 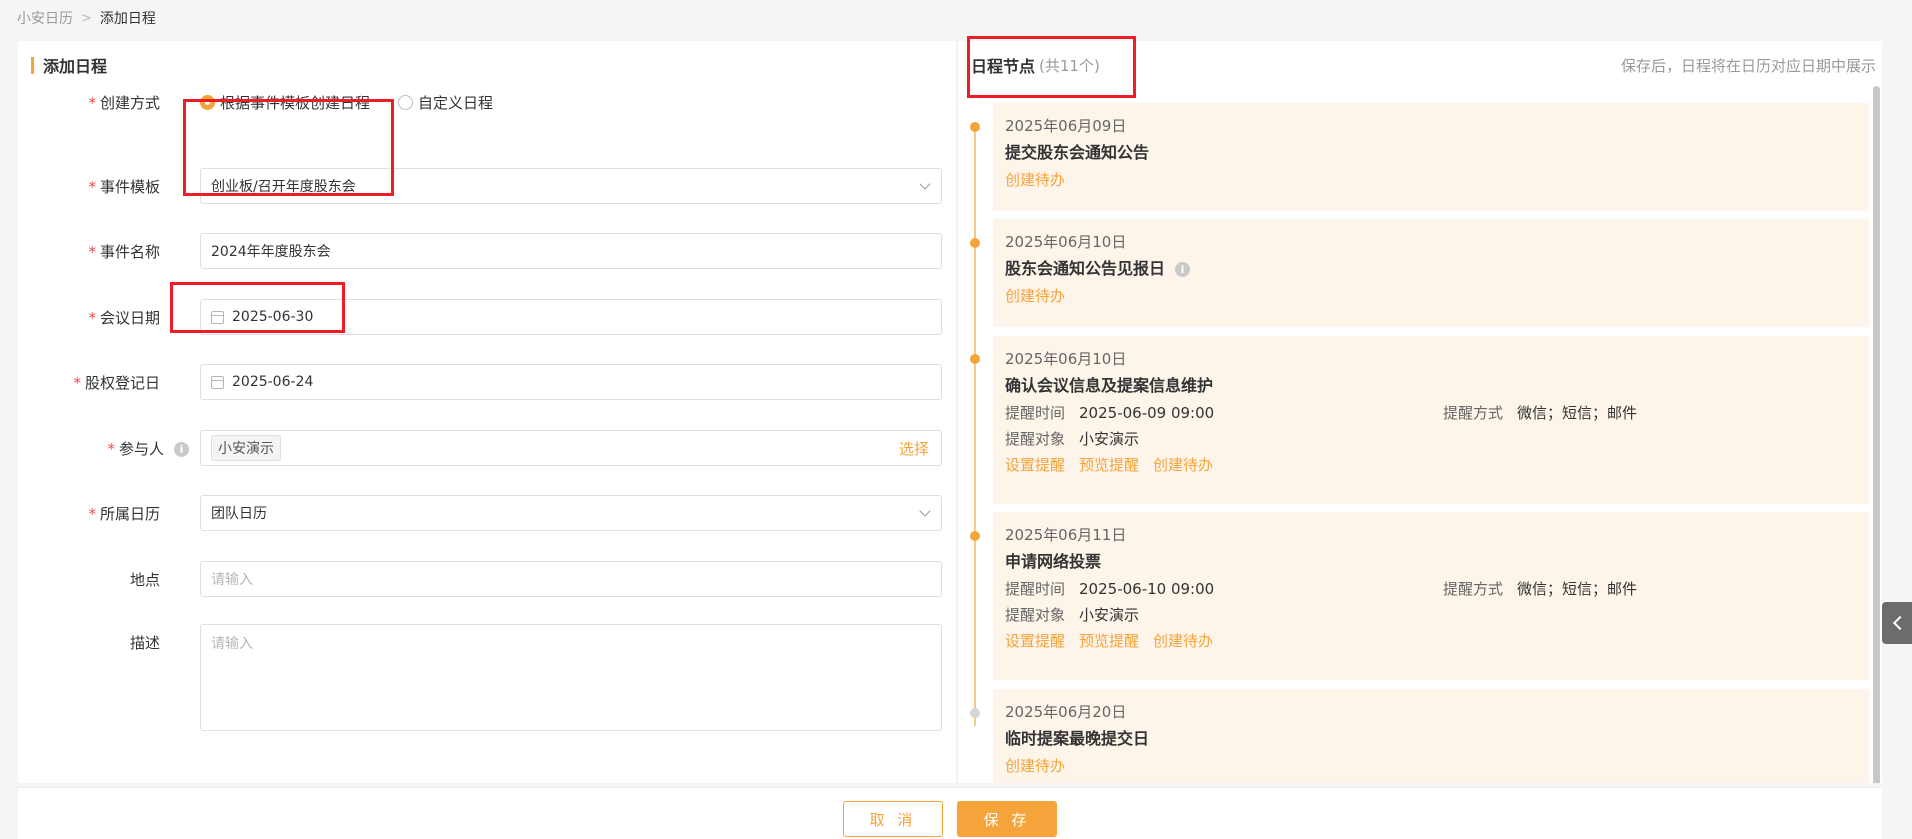 What do you see at coordinates (1321, 413) in the screenshot?
I see `remind-time-row: 提醒时间 2025-06-09 09:00 提醒方式 微信；短信；邮件` at bounding box center [1321, 413].